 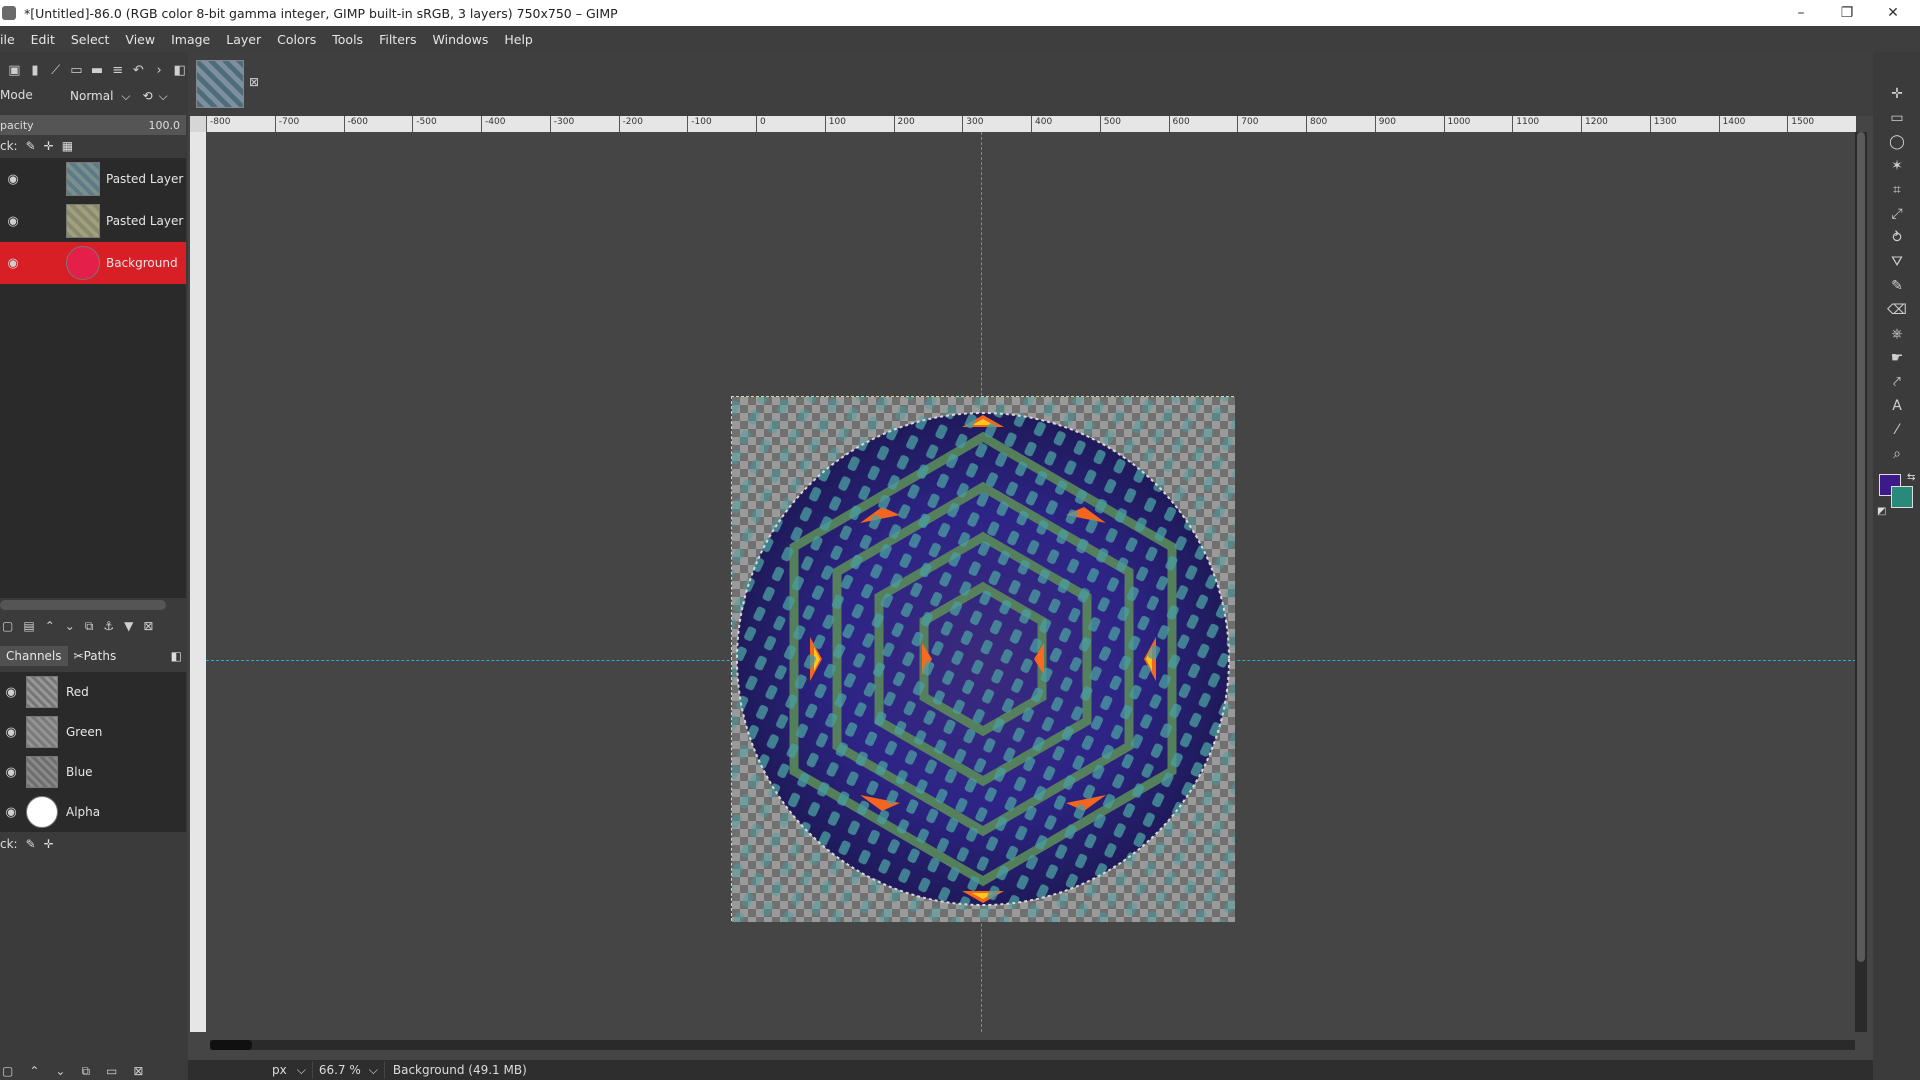 I want to click on unit-select: px ⌵, so click(x=289, y=1070).